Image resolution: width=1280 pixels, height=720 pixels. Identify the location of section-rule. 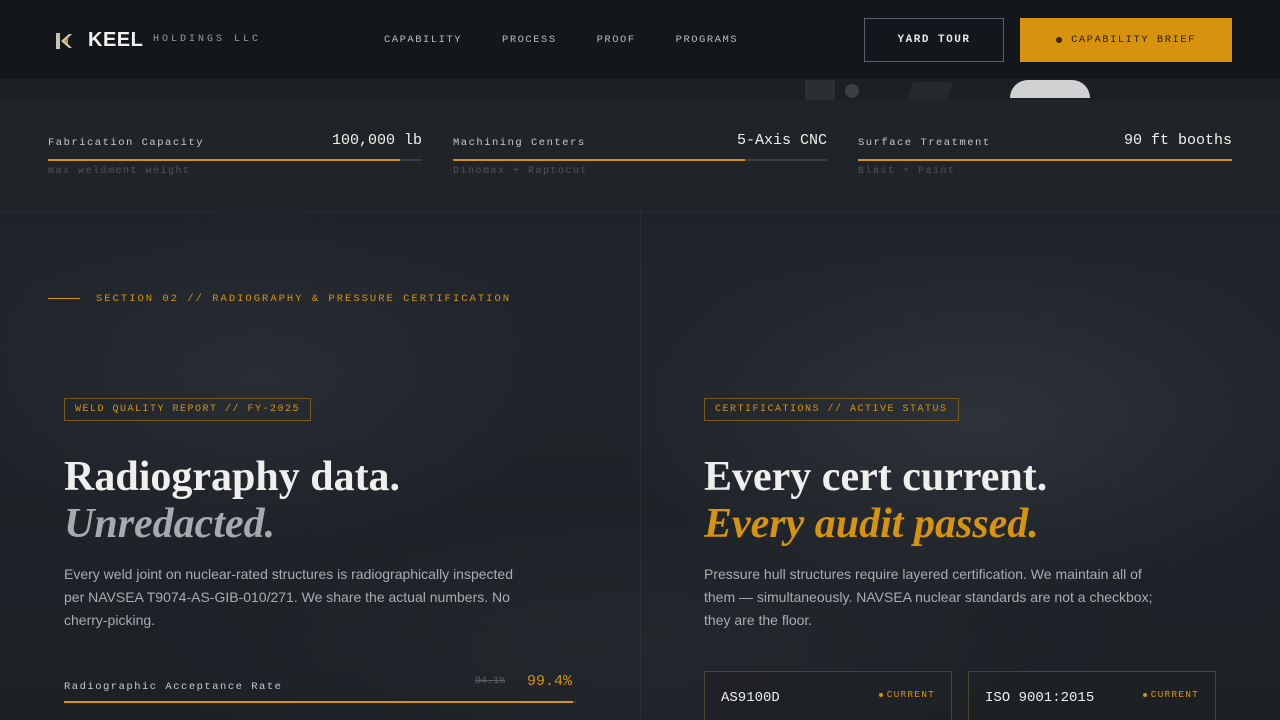
(64, 298).